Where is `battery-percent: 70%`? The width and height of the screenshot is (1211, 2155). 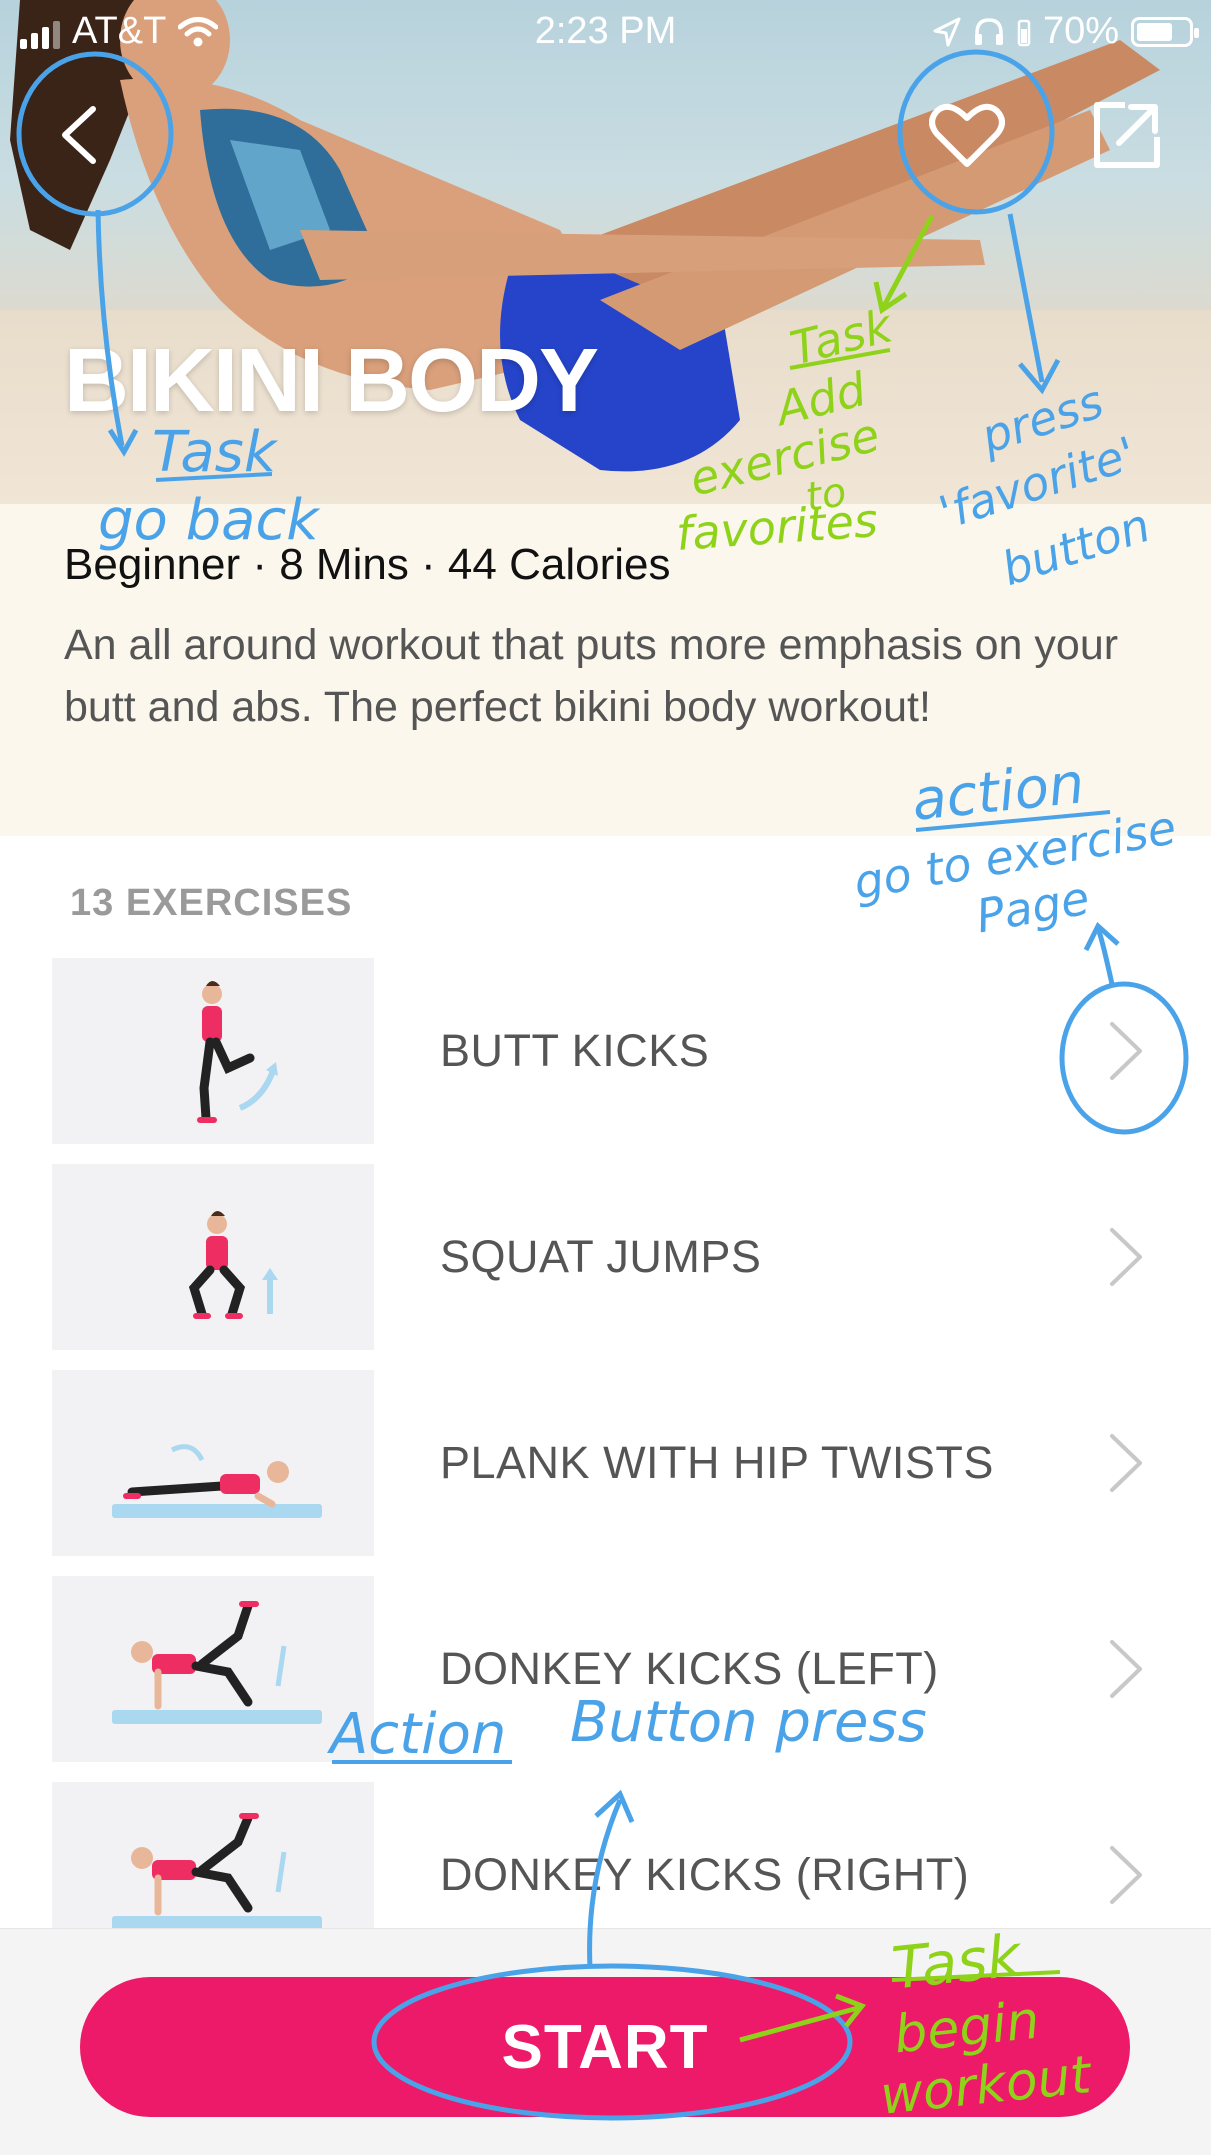 battery-percent: 70% is located at coordinates (1080, 31).